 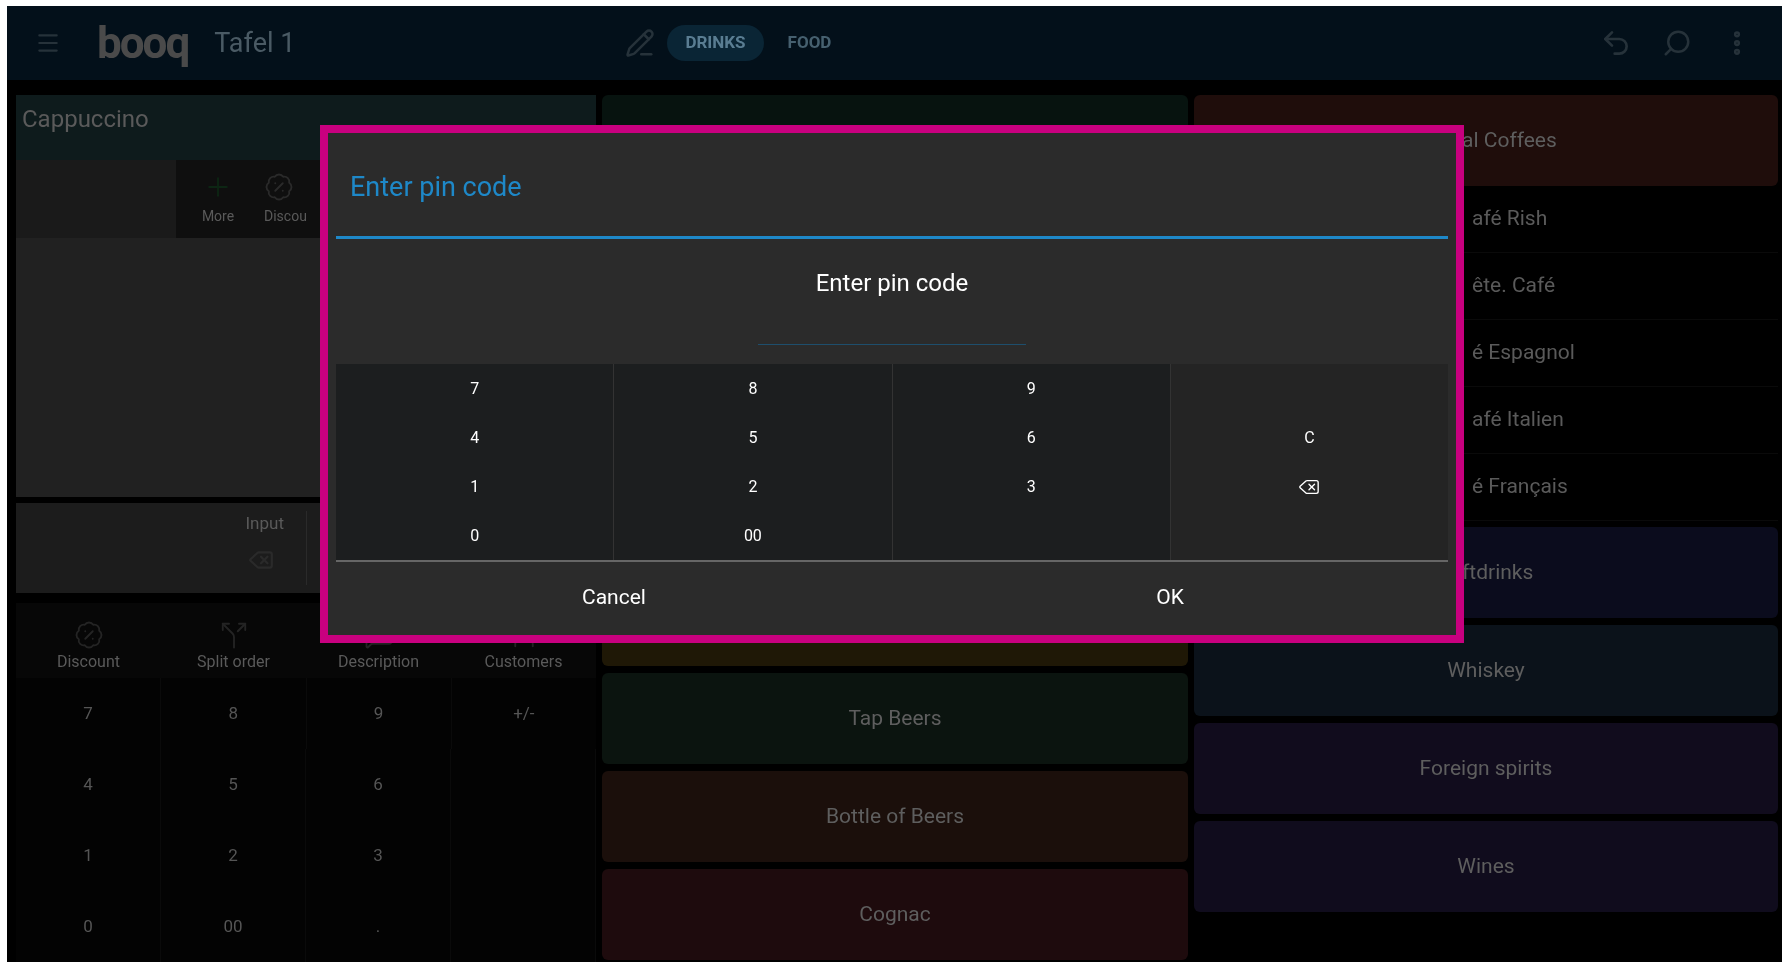 I want to click on dialog-title: Enter pin code, so click(x=436, y=188).